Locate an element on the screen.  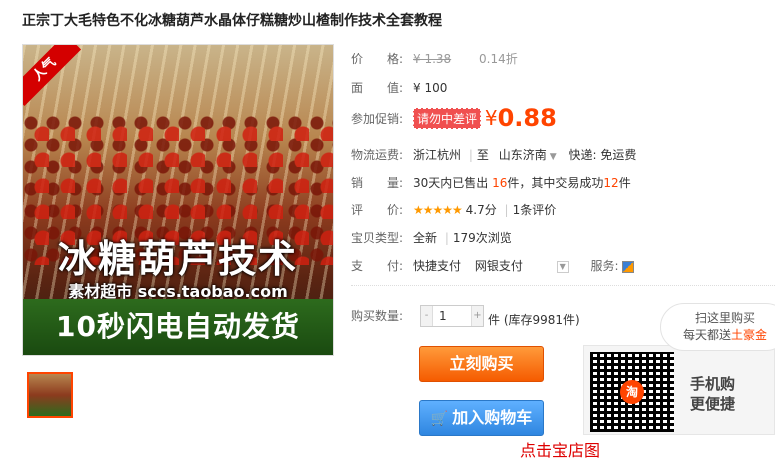
bubble-gold-text: 土豪金 is located at coordinates (749, 335).